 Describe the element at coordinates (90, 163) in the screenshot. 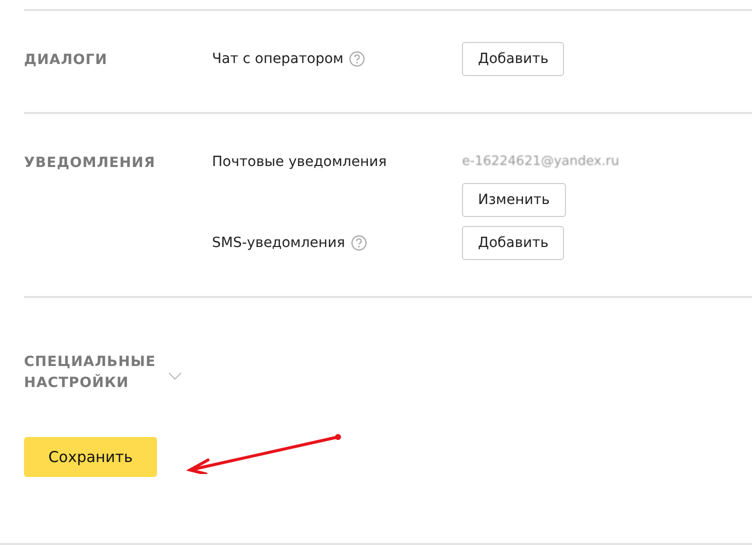

I see `section-title: УВЕДОМЛЕНИЯ` at that location.